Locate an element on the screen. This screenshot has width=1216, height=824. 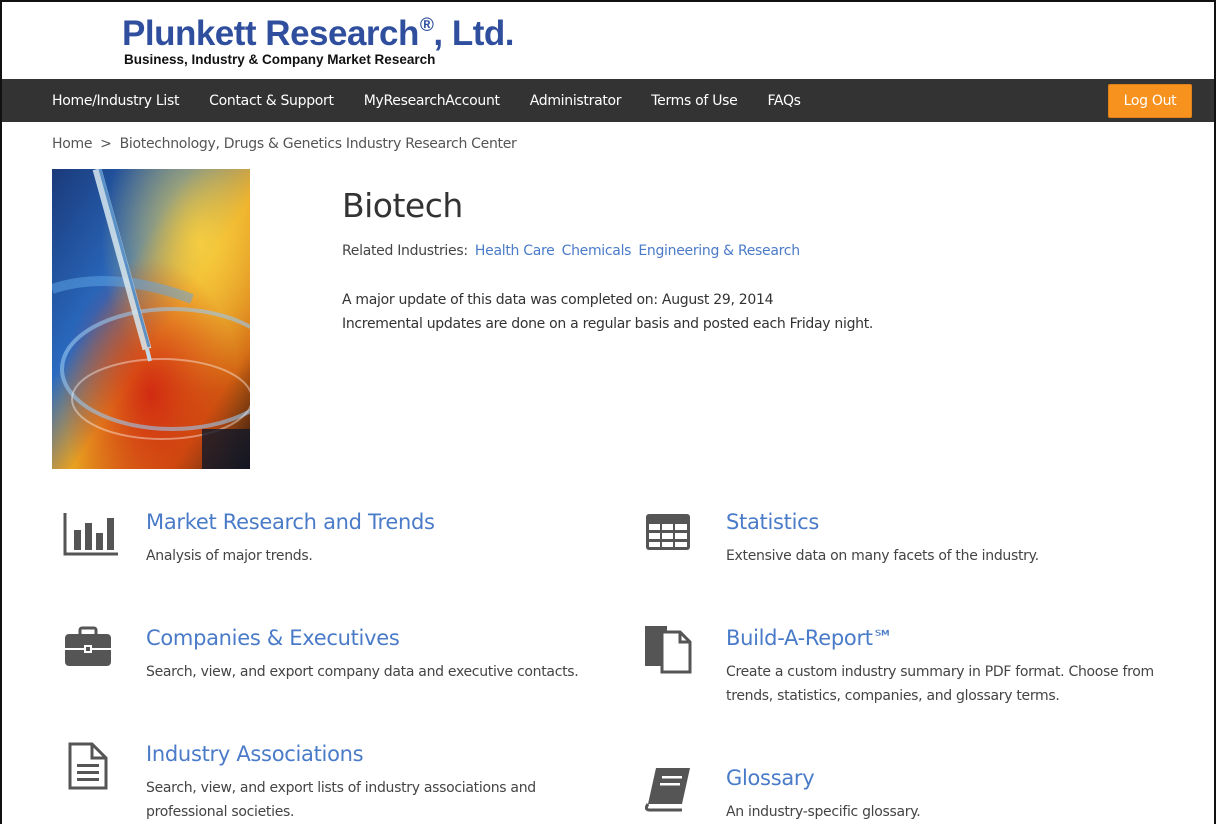
bar-chart-icon is located at coordinates (90, 534).